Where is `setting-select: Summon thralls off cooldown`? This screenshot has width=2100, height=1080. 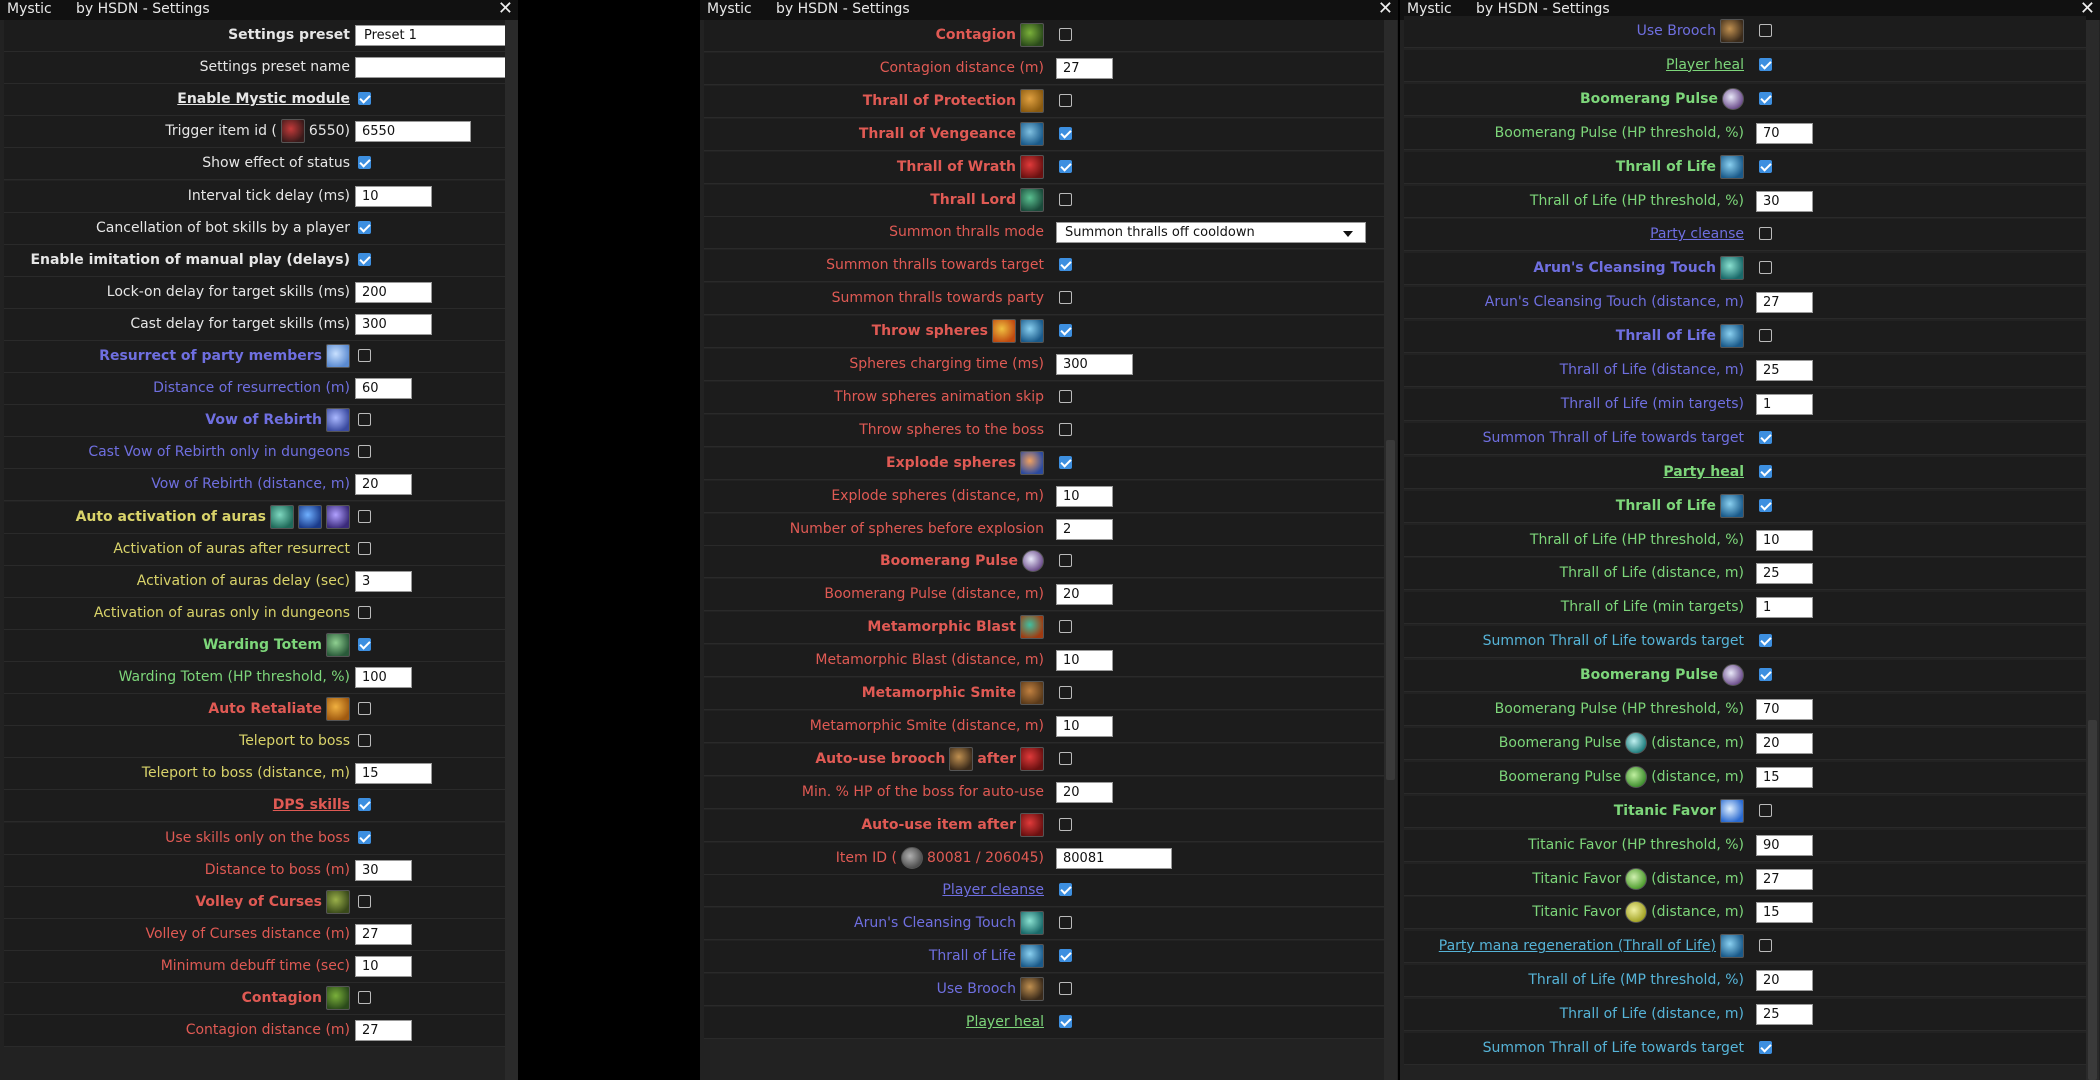
setting-select: Summon thralls off cooldown is located at coordinates (1211, 233).